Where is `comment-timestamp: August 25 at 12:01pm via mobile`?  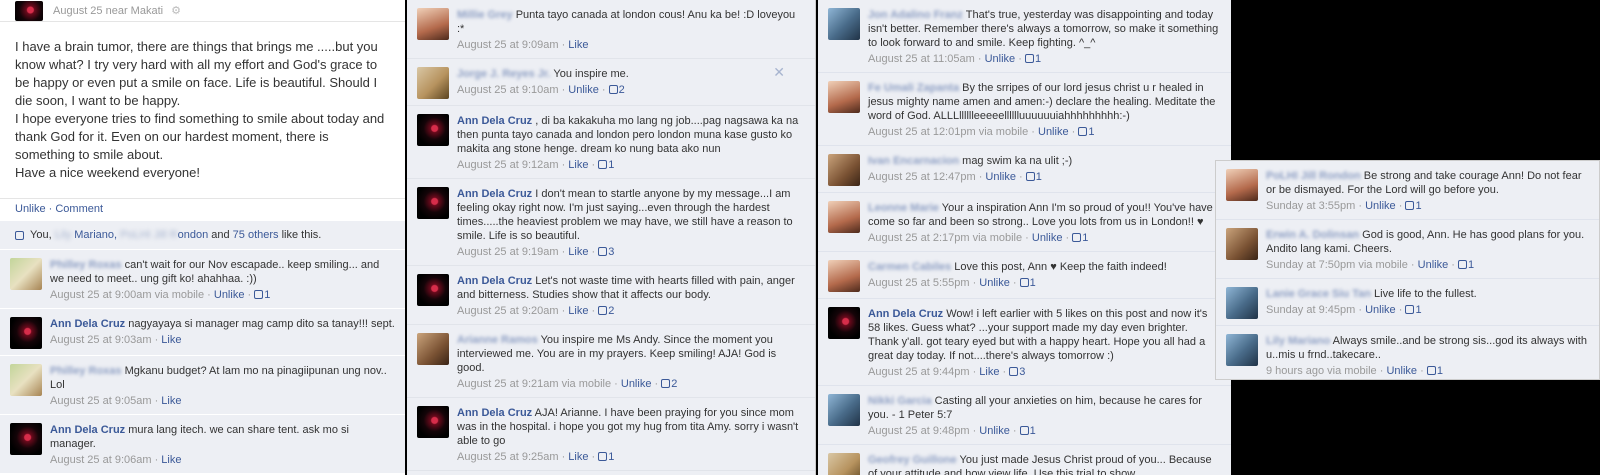
comment-timestamp: August 25 at 12:01pm via mobile is located at coordinates (948, 132).